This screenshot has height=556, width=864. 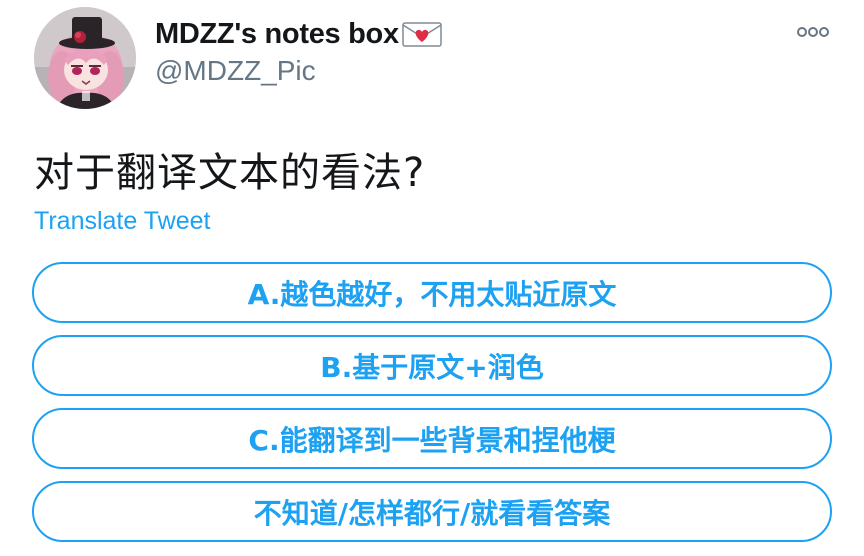 I want to click on tweet-text: 对于翻译文本的看法?, so click(x=230, y=173).